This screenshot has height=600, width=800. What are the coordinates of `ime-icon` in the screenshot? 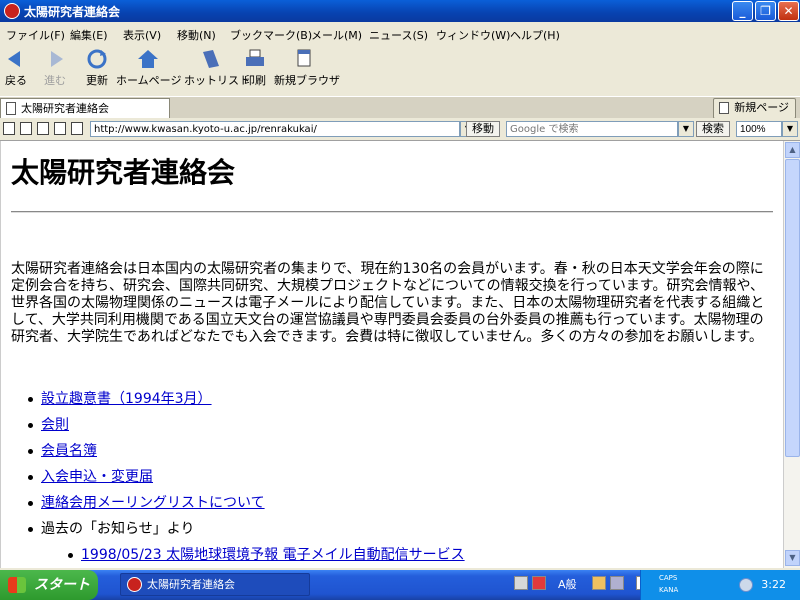 It's located at (539, 583).